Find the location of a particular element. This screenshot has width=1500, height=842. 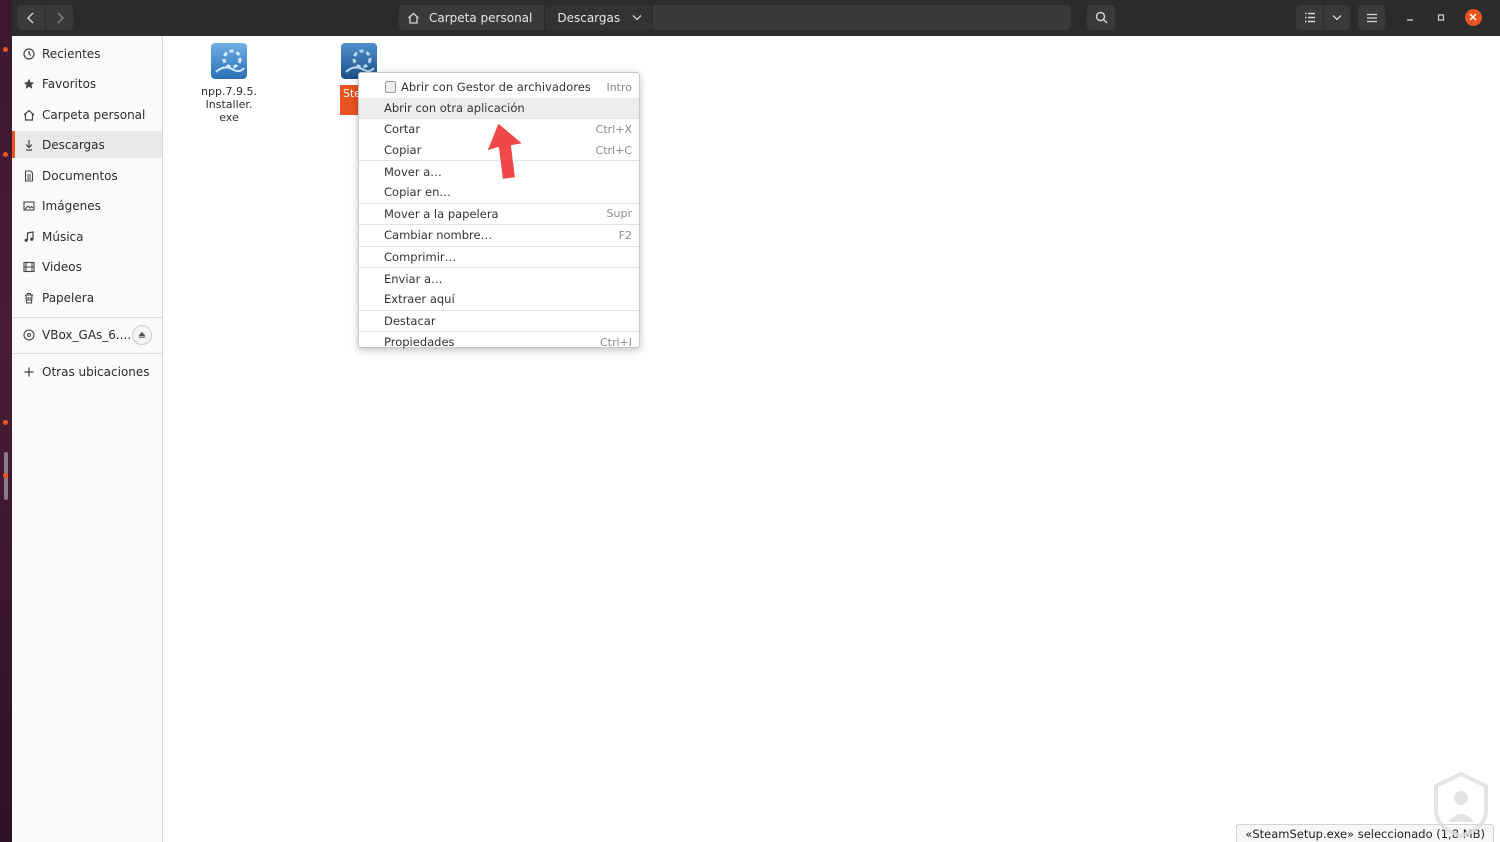

search-button is located at coordinates (1101, 17).